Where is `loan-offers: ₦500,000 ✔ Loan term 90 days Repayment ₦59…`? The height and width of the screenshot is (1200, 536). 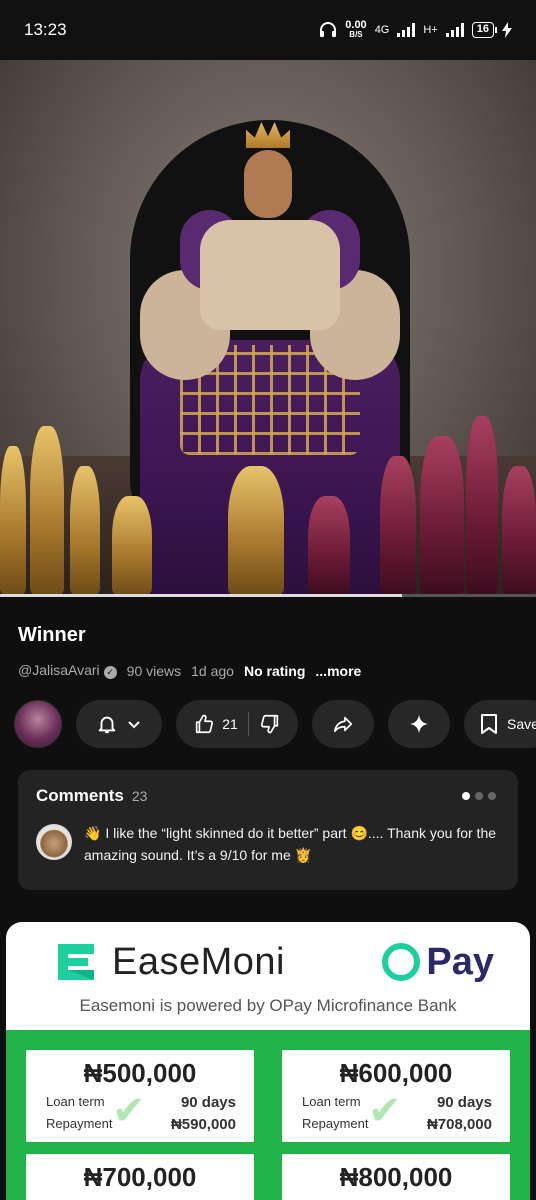
loan-offers: ₦500,000 ✔ Loan term 90 days Repayment ₦59… is located at coordinates (268, 1115).